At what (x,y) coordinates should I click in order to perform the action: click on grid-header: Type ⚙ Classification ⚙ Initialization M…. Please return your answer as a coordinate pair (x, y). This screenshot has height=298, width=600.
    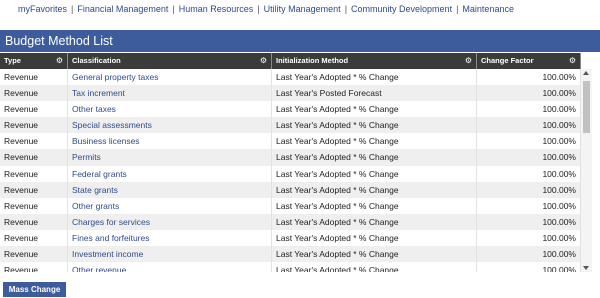
    Looking at the image, I should click on (290, 61).